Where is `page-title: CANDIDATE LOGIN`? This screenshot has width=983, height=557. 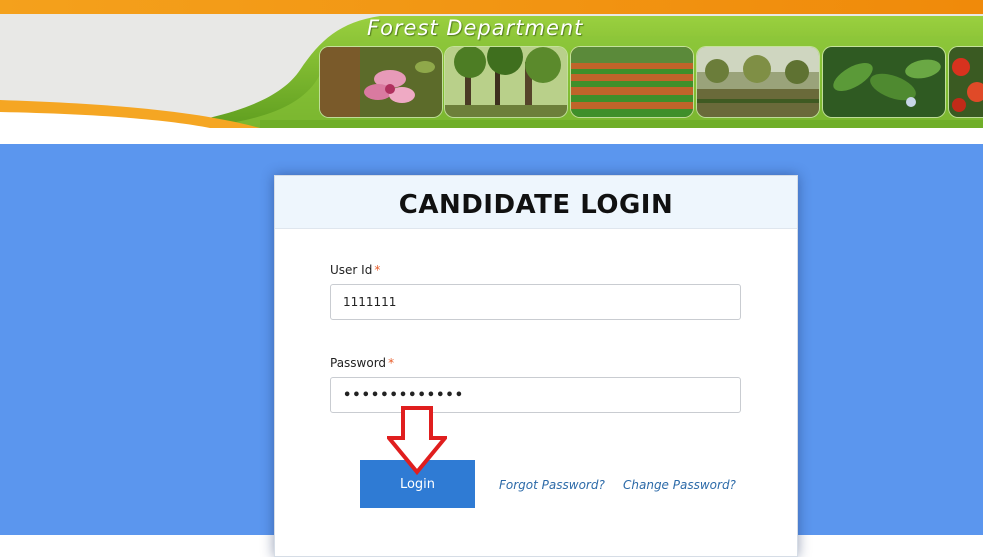 page-title: CANDIDATE LOGIN is located at coordinates (536, 205).